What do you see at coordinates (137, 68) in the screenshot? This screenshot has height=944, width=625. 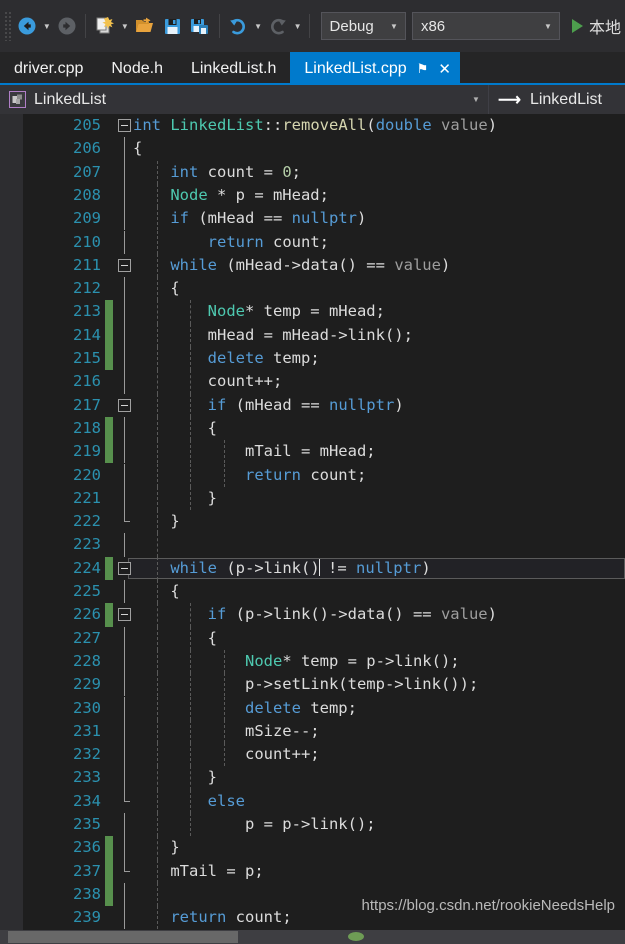 I see `tab-node-h: Node.h` at bounding box center [137, 68].